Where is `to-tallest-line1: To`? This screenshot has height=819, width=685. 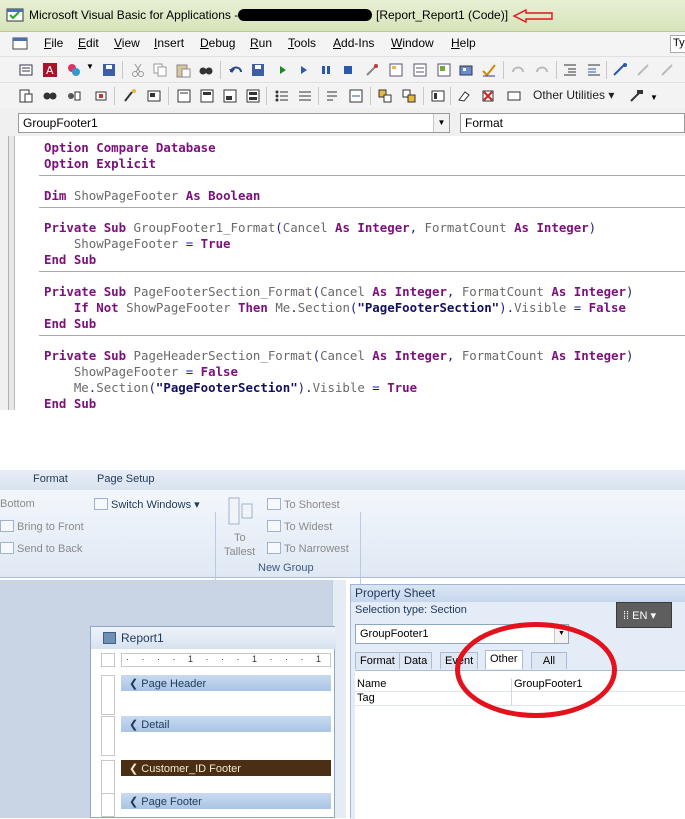 to-tallest-line1: To is located at coordinates (240, 538).